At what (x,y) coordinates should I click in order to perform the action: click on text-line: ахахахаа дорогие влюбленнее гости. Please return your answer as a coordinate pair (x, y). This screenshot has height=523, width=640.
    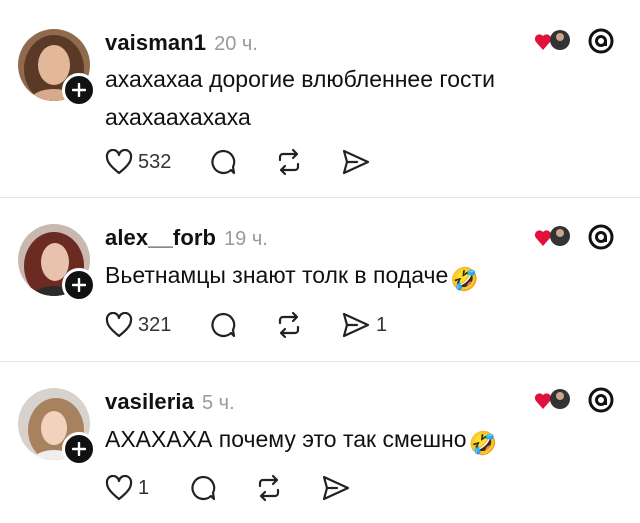
    Looking at the image, I should click on (300, 79).